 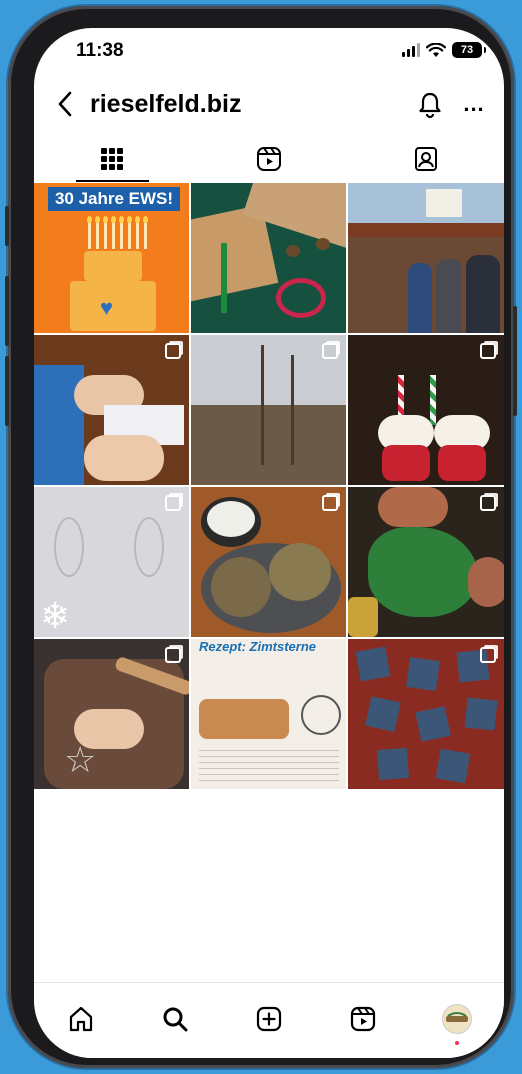 I want to click on add-post-icon, so click(x=269, y=1019).